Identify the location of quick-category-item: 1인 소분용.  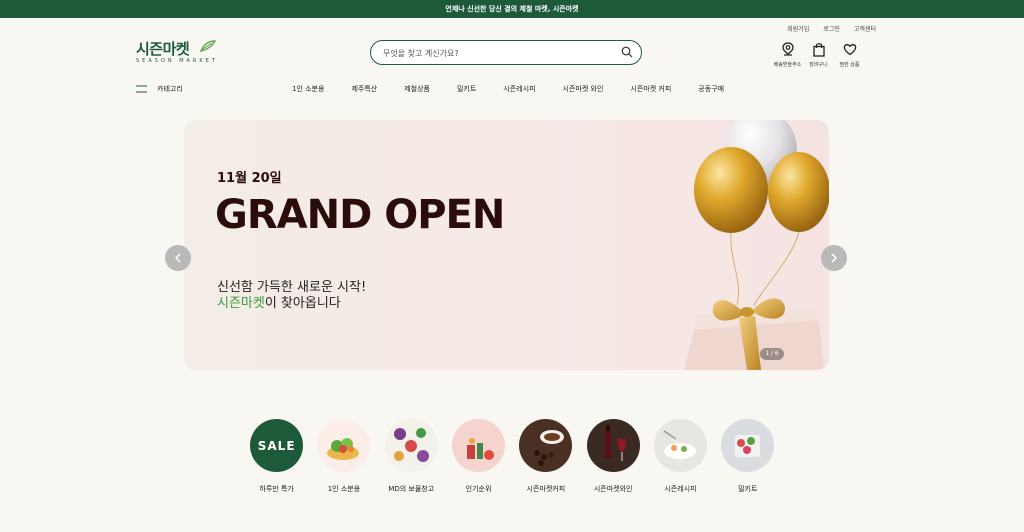
(343, 456).